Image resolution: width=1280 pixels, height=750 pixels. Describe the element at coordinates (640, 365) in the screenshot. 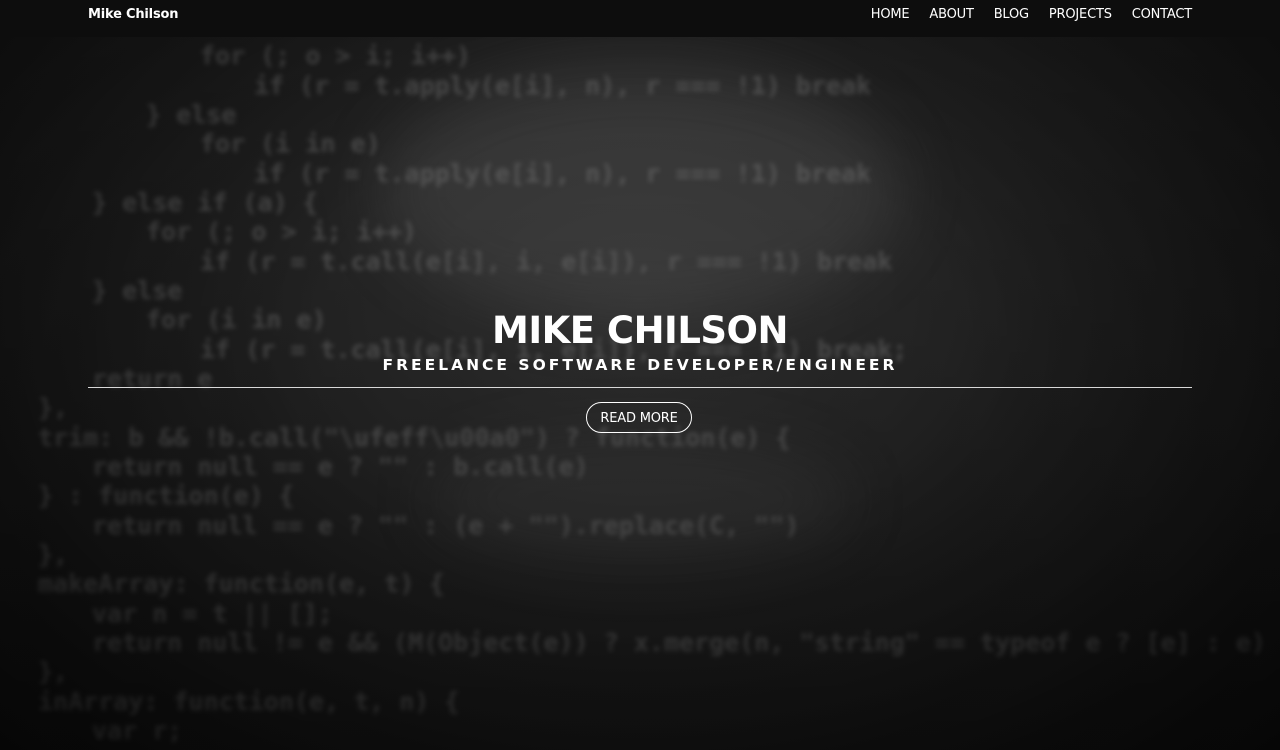

I see `hero-subtitle: FREELANCE SOFTWARE DEVELOPER/ENGINEER` at that location.